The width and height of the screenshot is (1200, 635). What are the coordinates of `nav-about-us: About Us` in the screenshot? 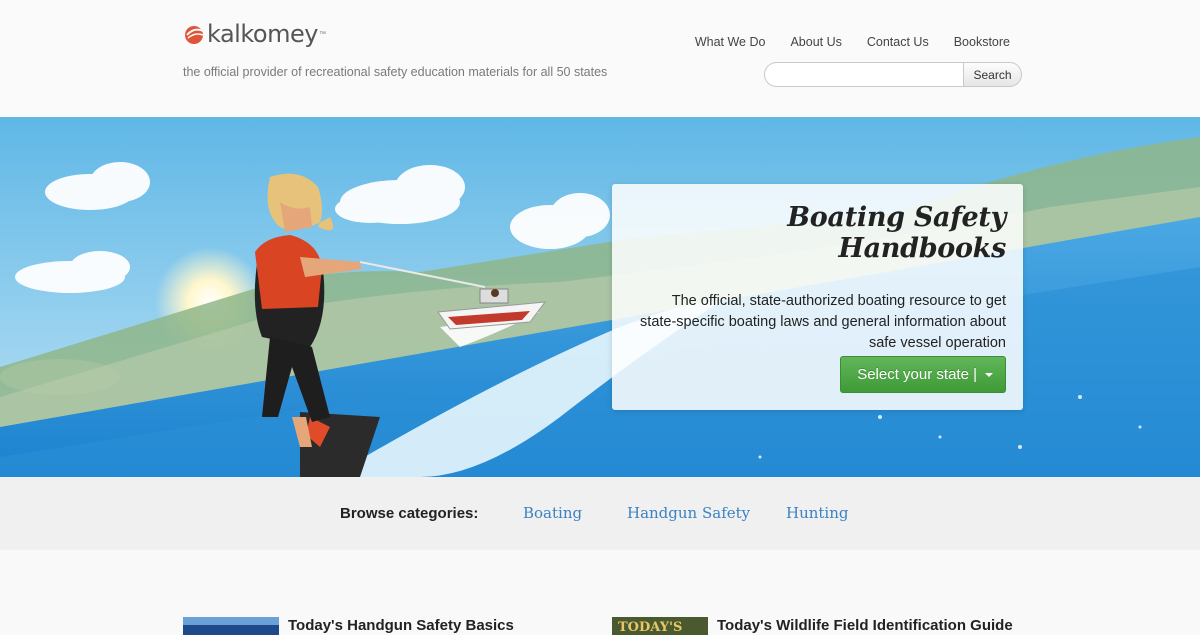 It's located at (815, 42).